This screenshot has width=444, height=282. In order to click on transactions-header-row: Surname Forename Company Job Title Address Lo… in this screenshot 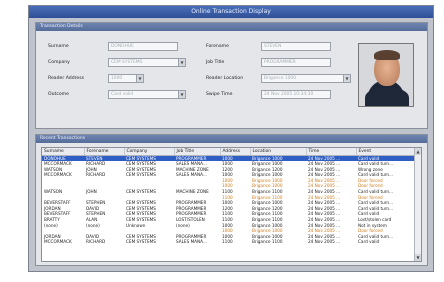, I will do `click(229, 152)`.